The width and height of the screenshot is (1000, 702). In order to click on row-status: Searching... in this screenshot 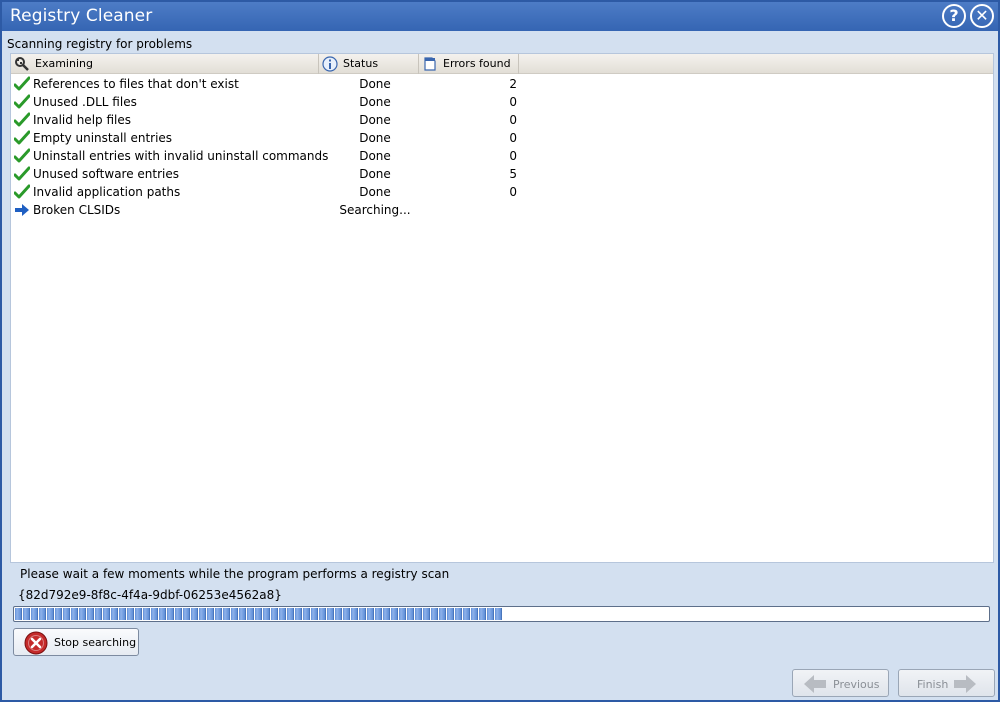, I will do `click(375, 210)`.